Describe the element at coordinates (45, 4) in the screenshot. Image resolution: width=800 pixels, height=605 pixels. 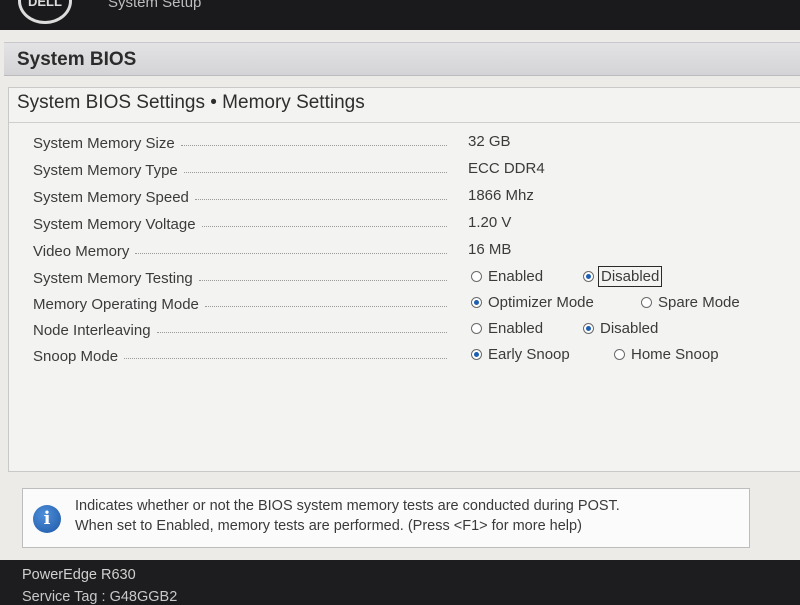
I see `dell-logo-text: DELL` at that location.